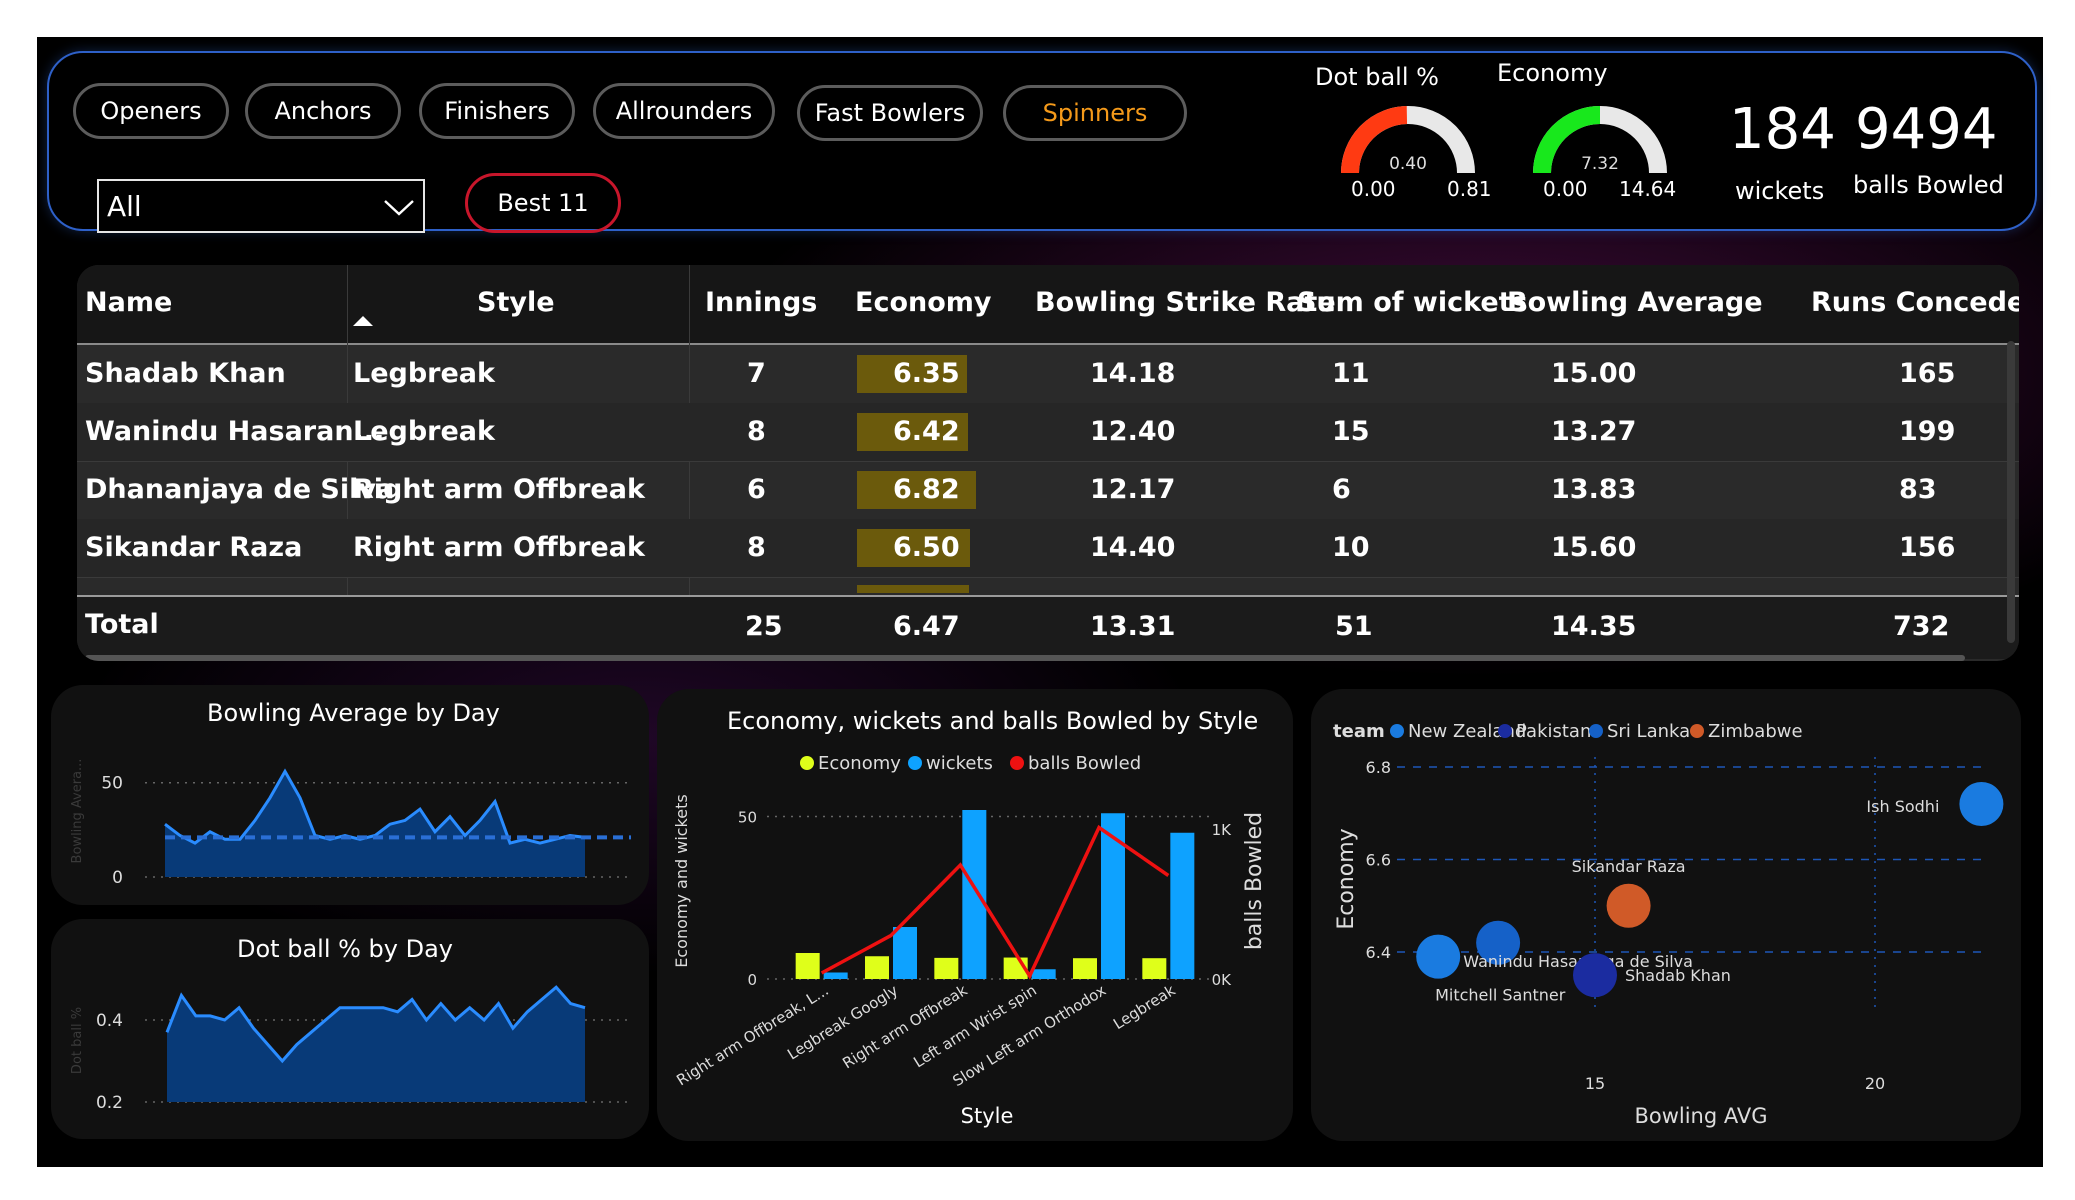 The width and height of the screenshot is (2075, 1200). What do you see at coordinates (1185, 302) in the screenshot?
I see `col-strike-rate: Bowling Strike Rate` at bounding box center [1185, 302].